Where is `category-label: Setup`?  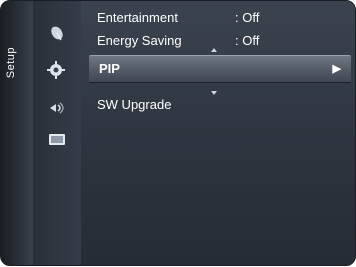 category-label: Setup is located at coordinates (11, 63).